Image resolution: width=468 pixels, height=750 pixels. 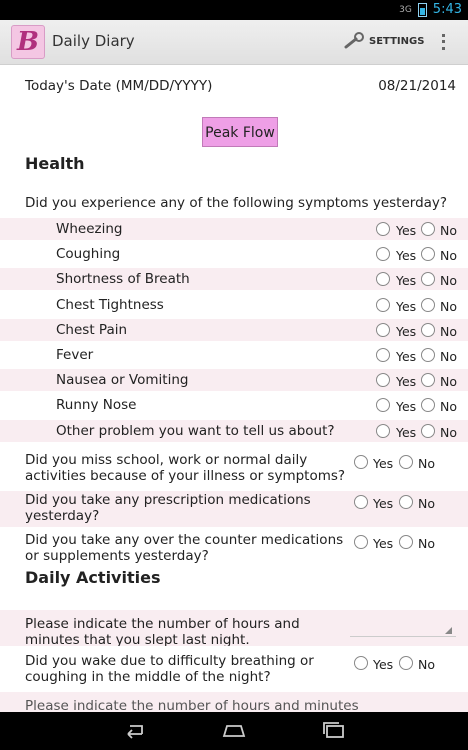 I want to click on symptom-row: Chest Tightness Yes No, so click(x=234, y=305).